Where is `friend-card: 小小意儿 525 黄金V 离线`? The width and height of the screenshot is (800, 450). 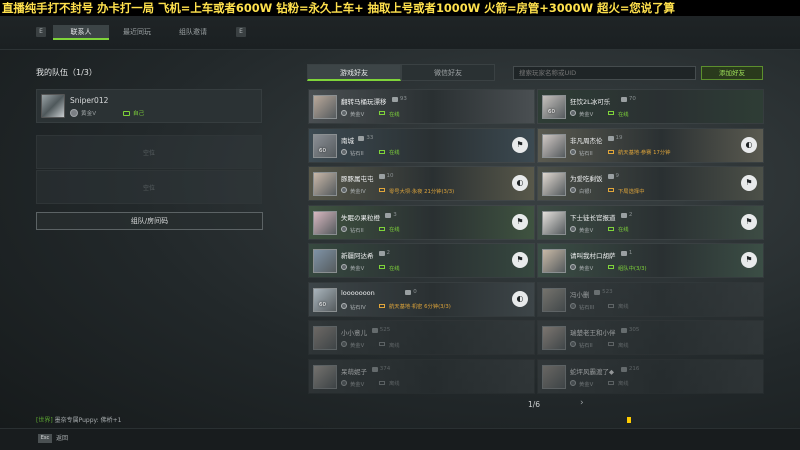
friend-card: 小小意儿 525 黄金V 离线 is located at coordinates (421, 337).